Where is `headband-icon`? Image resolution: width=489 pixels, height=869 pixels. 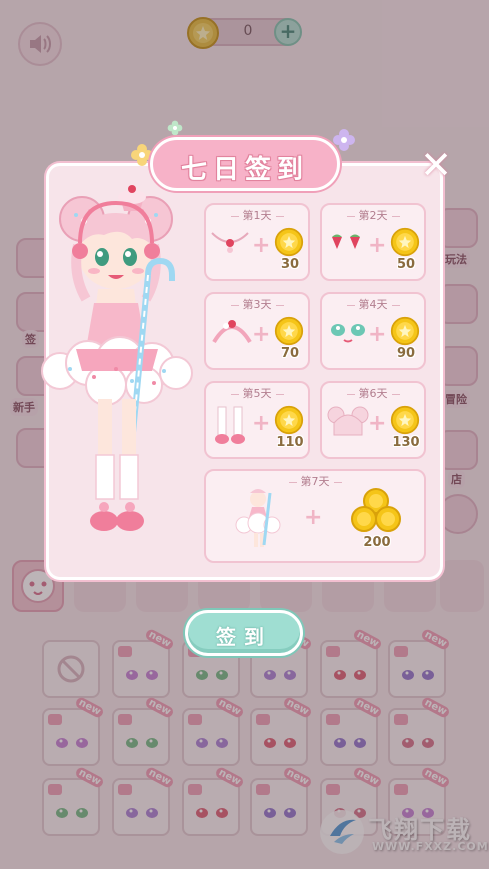 headband-icon is located at coordinates (232, 333).